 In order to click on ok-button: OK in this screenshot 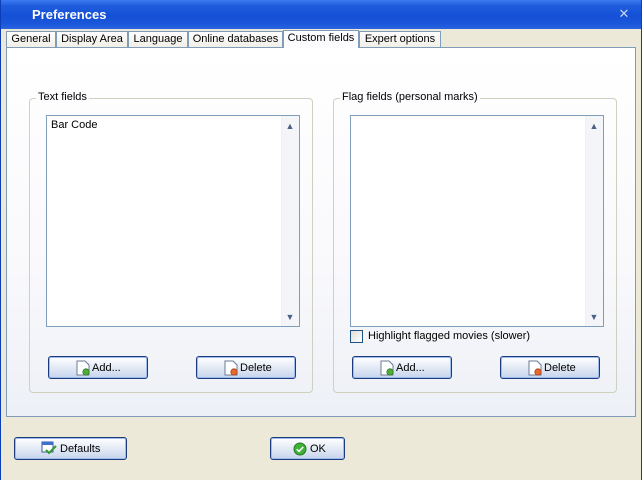, I will do `click(307, 448)`.